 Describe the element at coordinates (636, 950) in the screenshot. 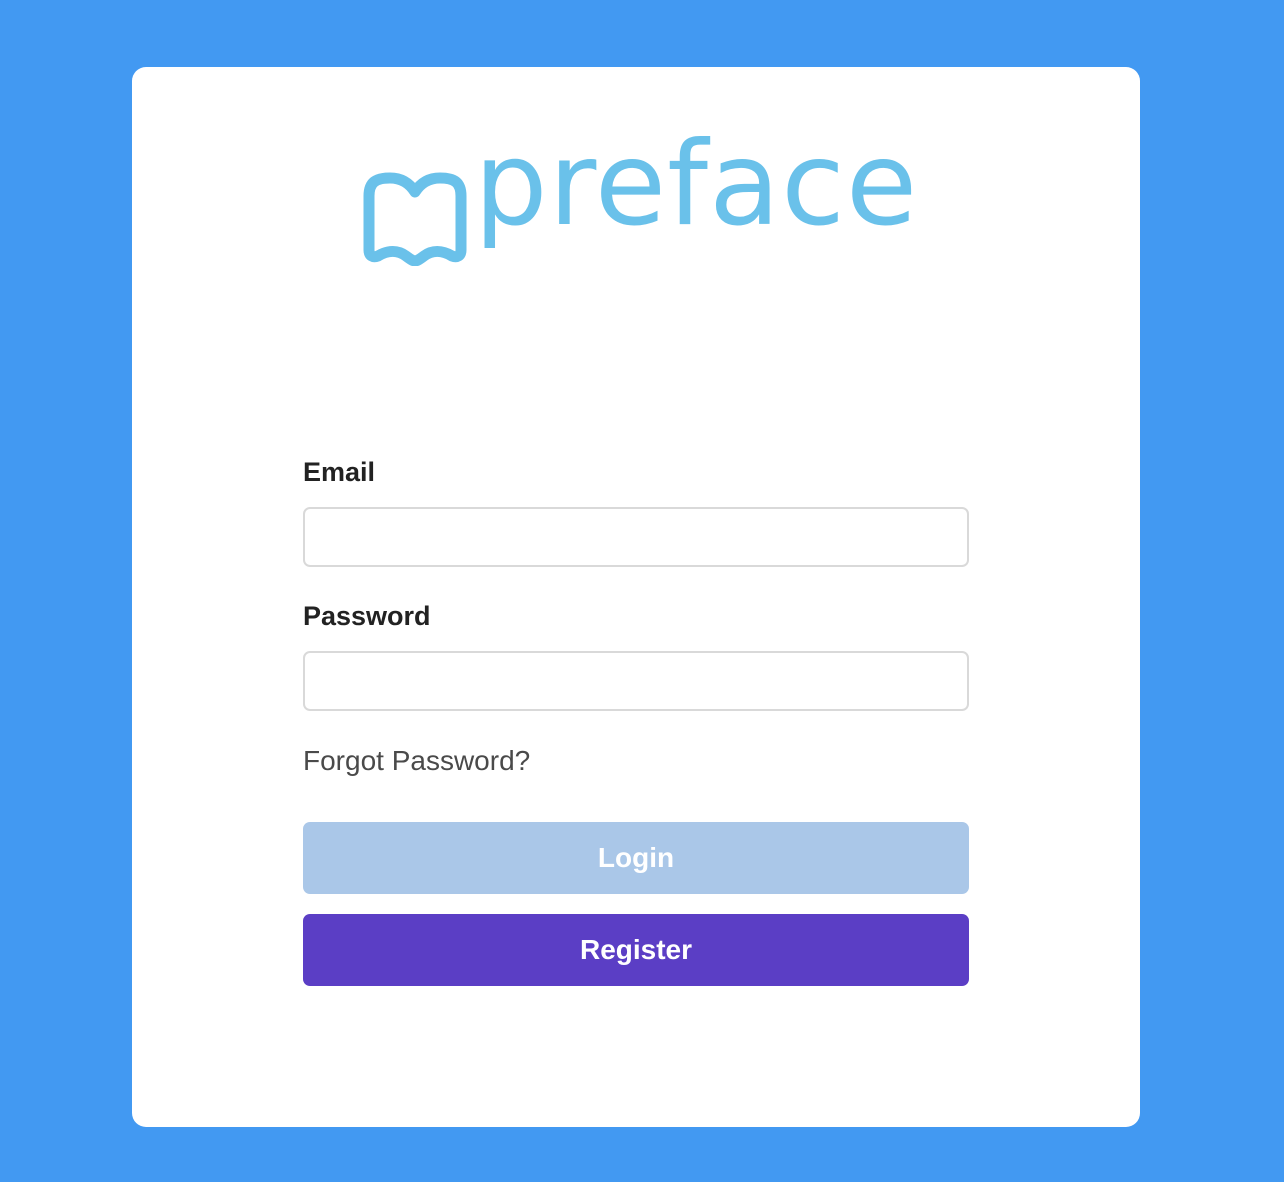

I see `register-button: Register` at that location.